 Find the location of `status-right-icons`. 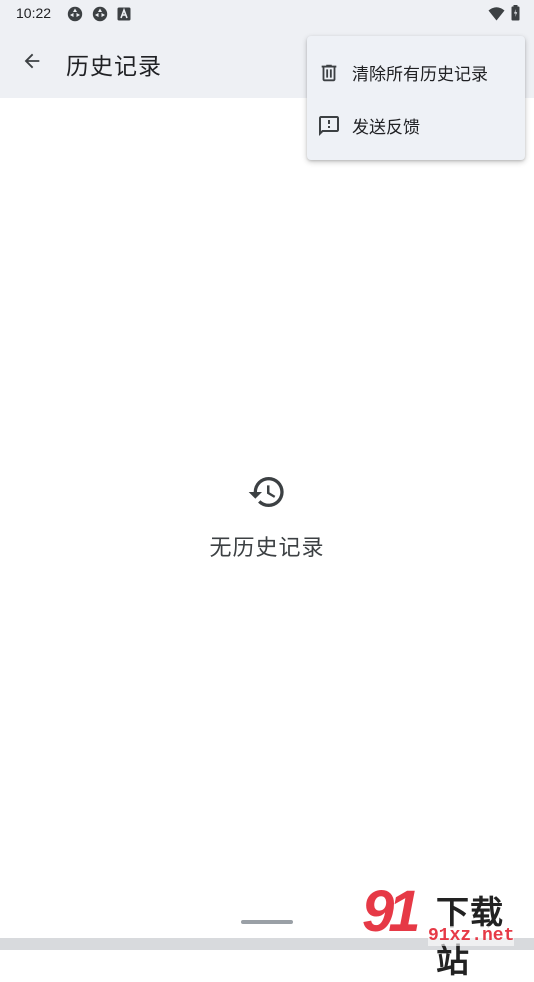

status-right-icons is located at coordinates (504, 15).